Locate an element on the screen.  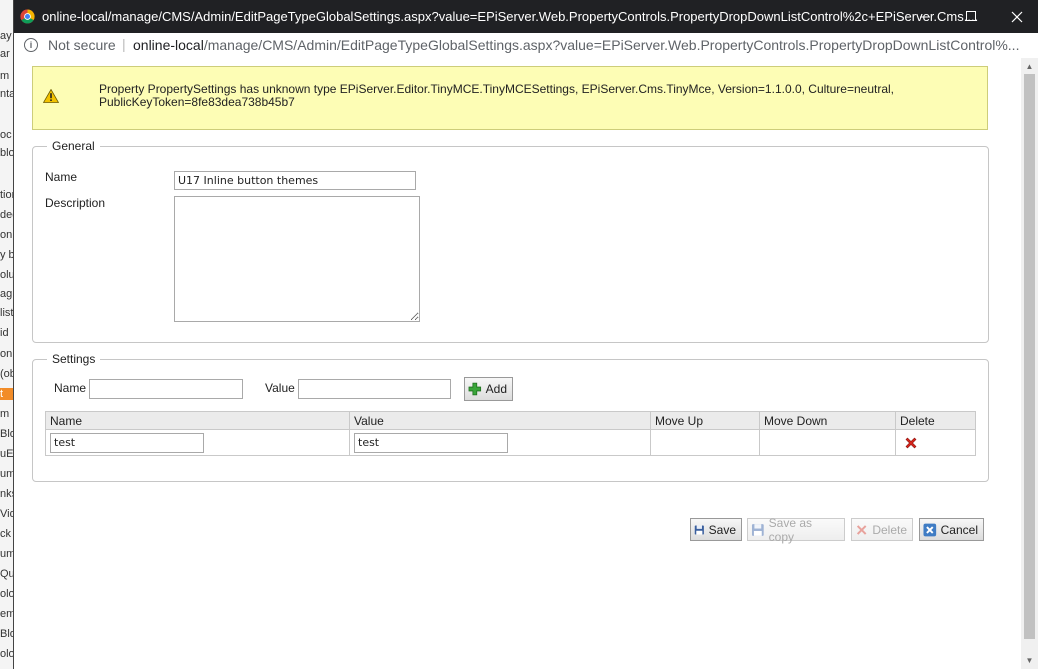
bg-fragment: blo is located at coordinates (7, 153).